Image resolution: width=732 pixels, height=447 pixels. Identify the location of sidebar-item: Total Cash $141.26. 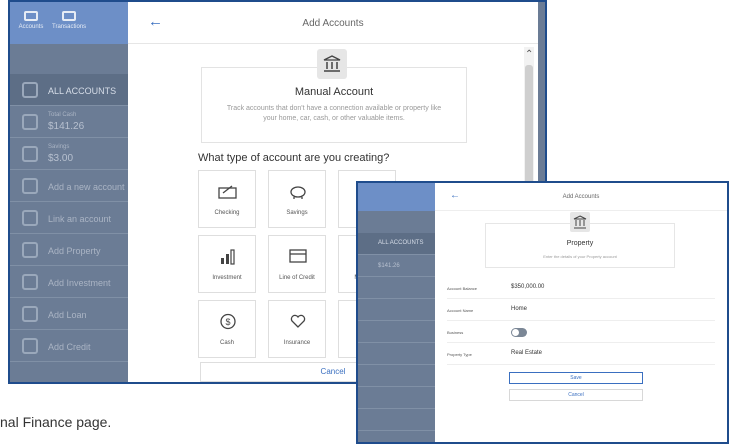
(69, 122).